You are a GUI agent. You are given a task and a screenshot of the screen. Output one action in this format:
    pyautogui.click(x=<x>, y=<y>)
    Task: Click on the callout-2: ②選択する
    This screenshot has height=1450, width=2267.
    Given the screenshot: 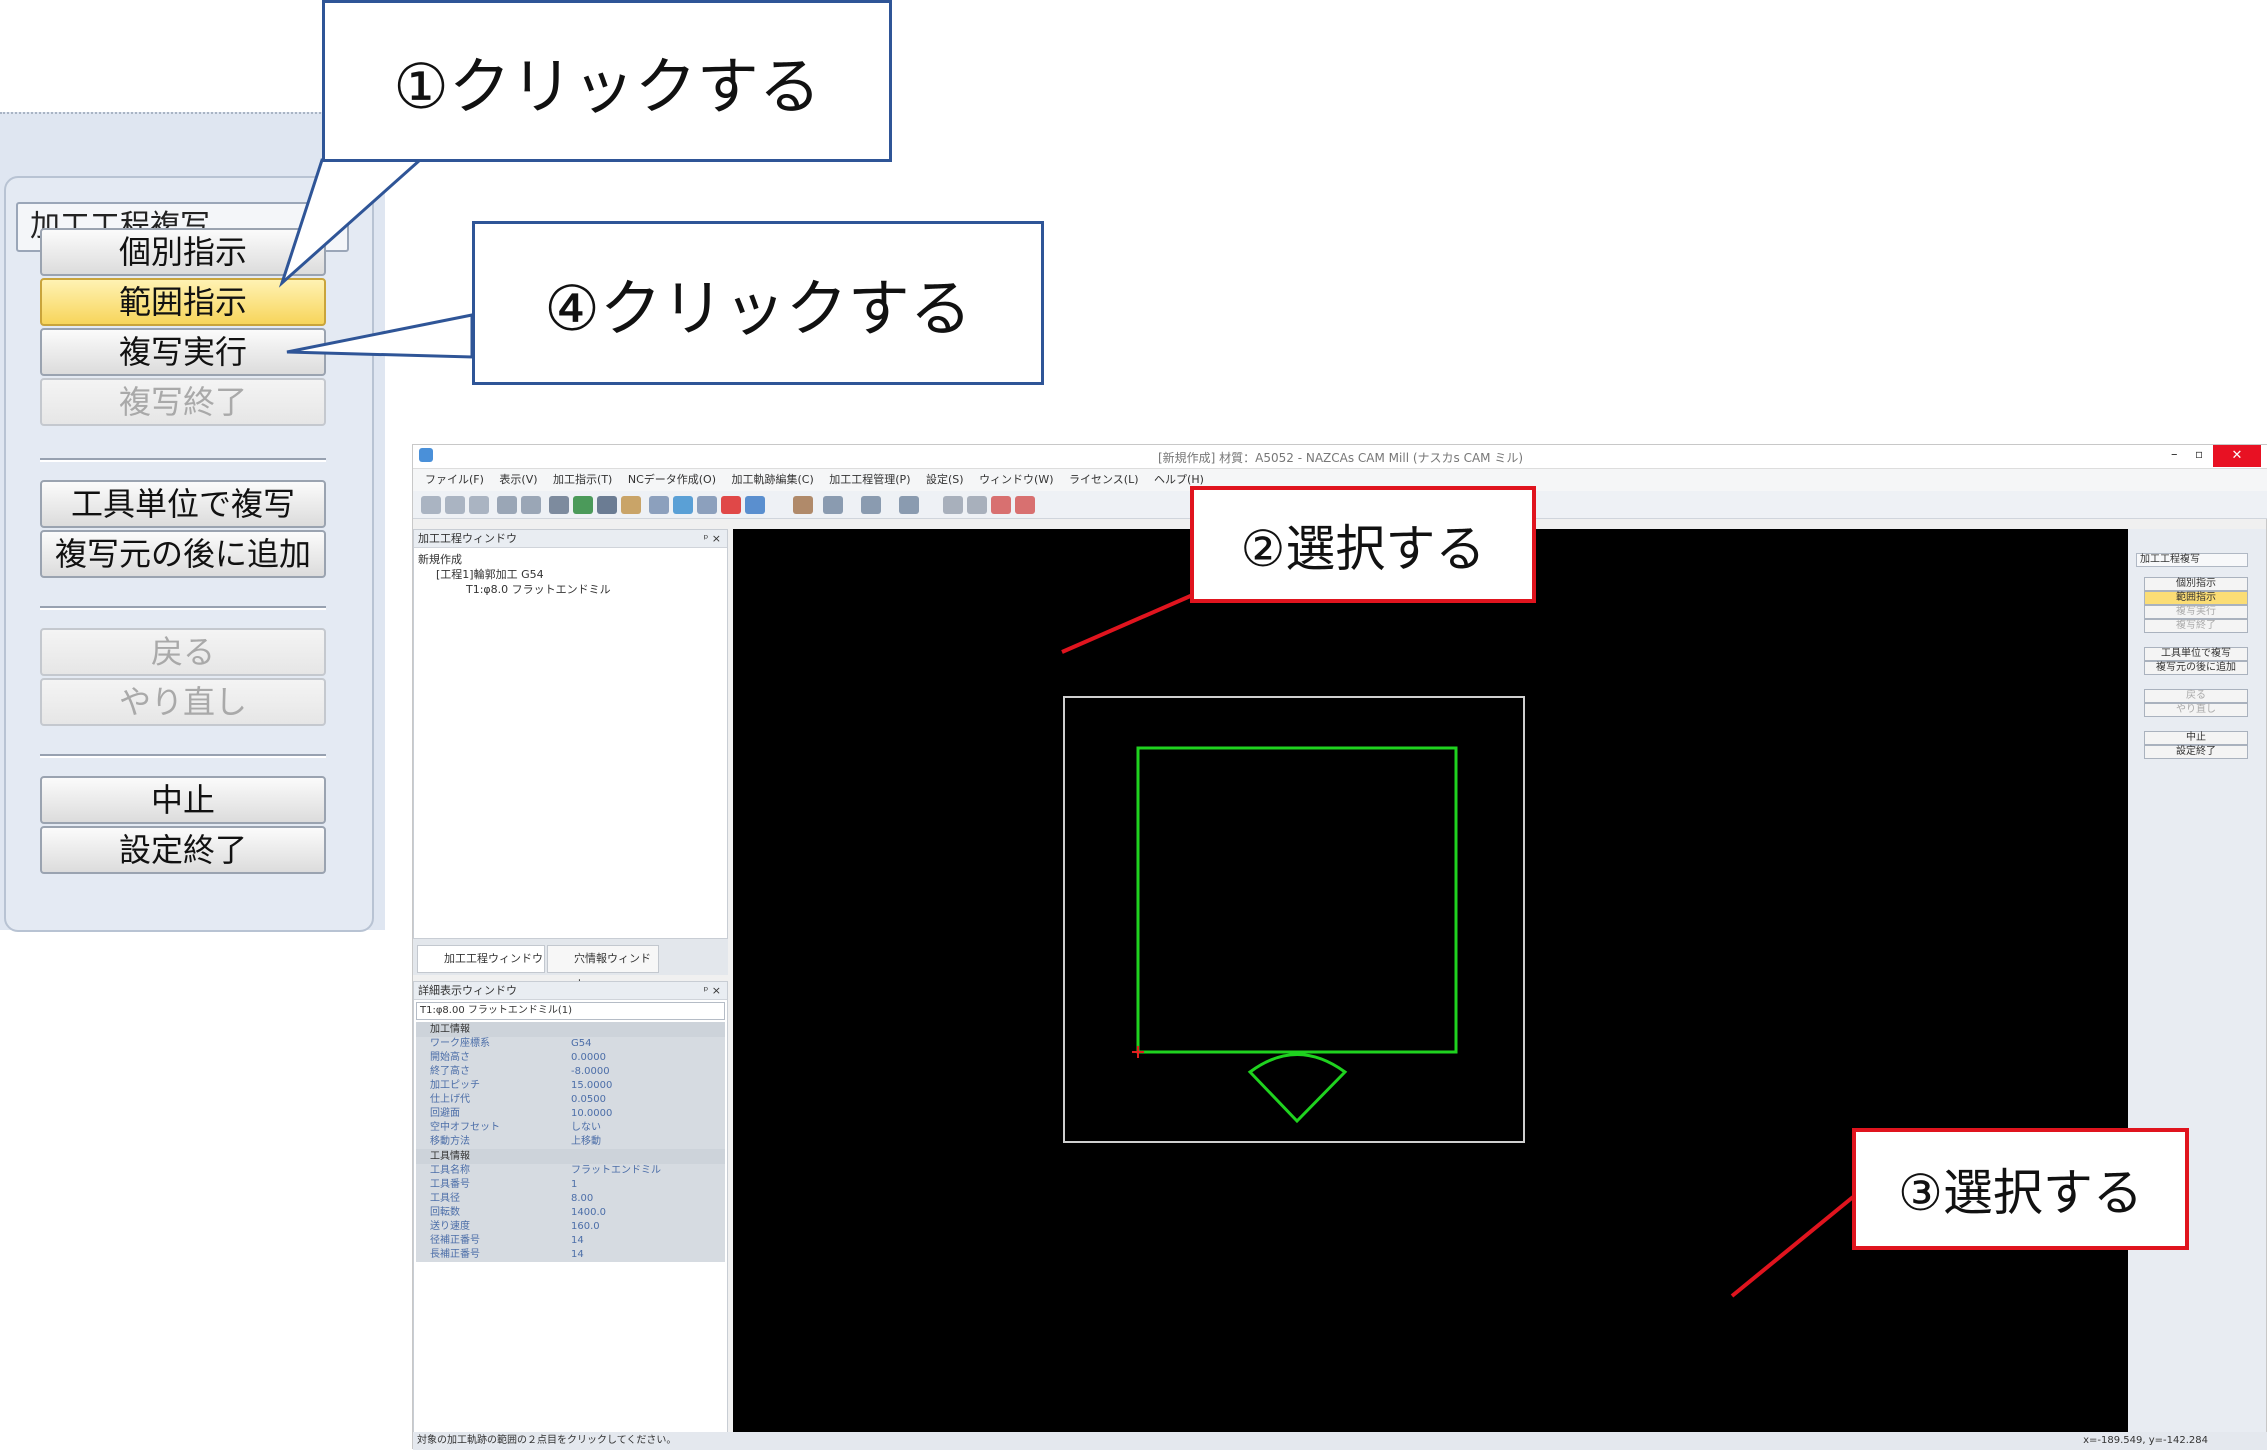 What is the action you would take?
    pyautogui.click(x=1363, y=544)
    